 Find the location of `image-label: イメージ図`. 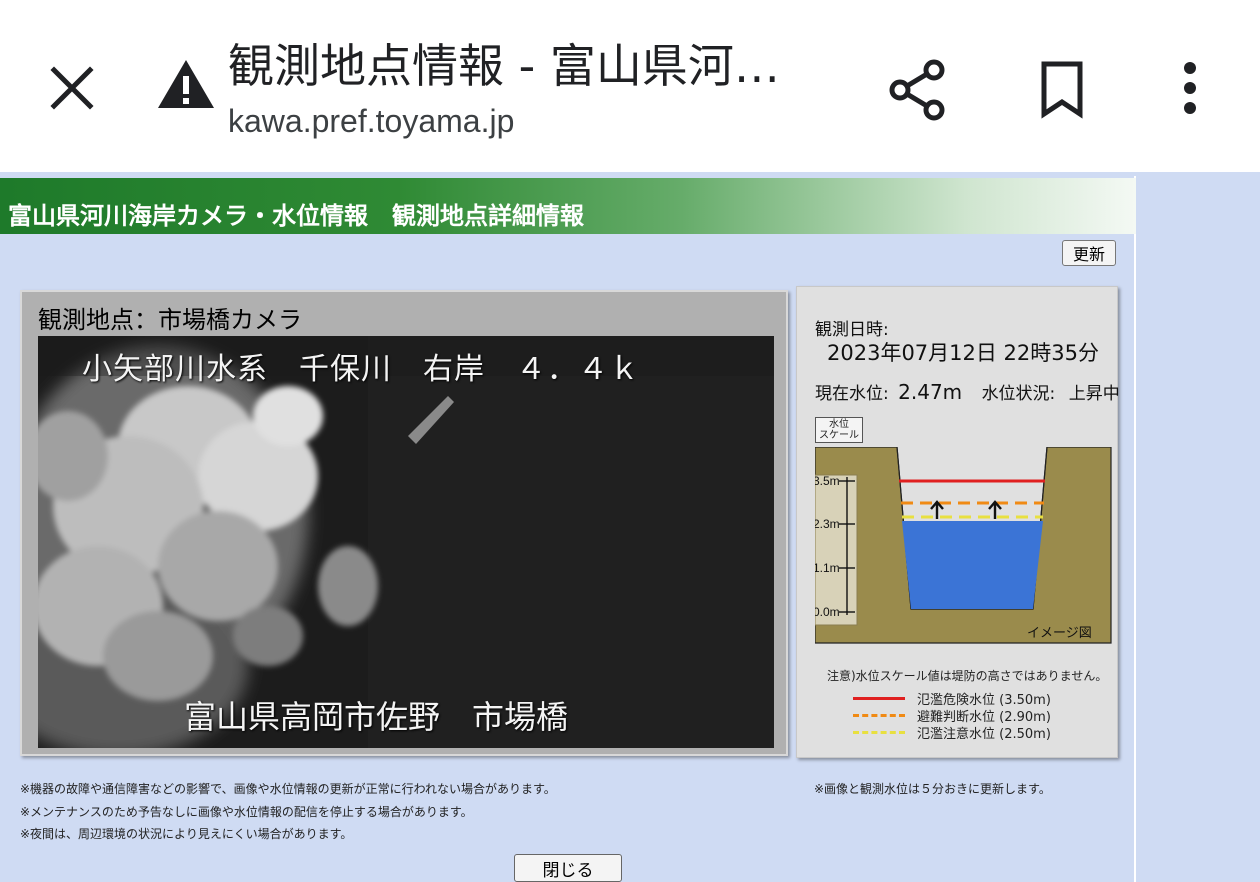

image-label: イメージ図 is located at coordinates (1059, 633).